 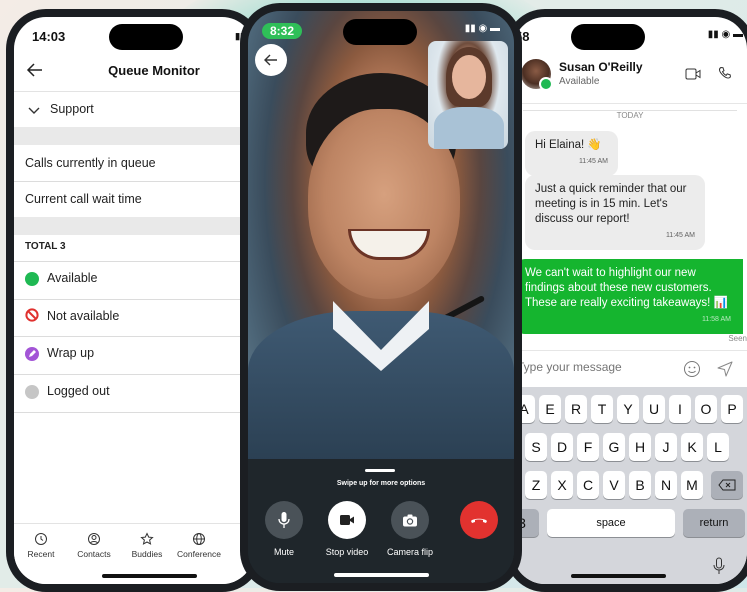 I want to click on key-f: F, so click(x=588, y=447).